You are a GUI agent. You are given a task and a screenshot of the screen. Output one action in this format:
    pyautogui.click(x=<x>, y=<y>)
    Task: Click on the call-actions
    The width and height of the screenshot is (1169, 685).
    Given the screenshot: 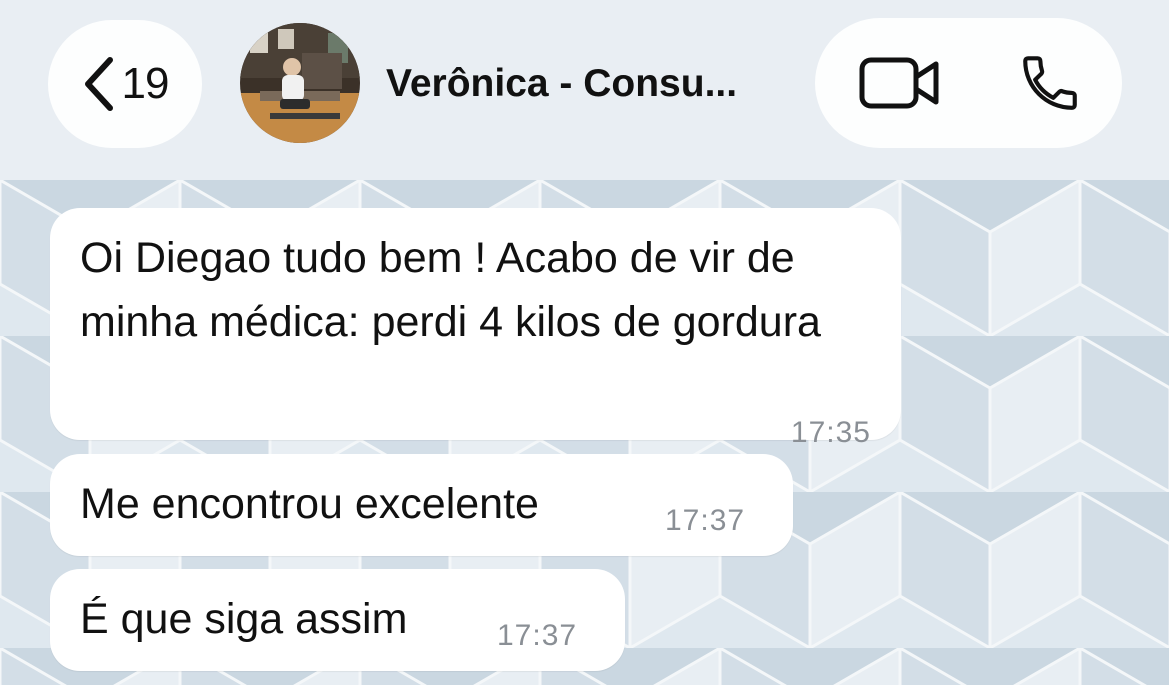 What is the action you would take?
    pyautogui.click(x=968, y=83)
    